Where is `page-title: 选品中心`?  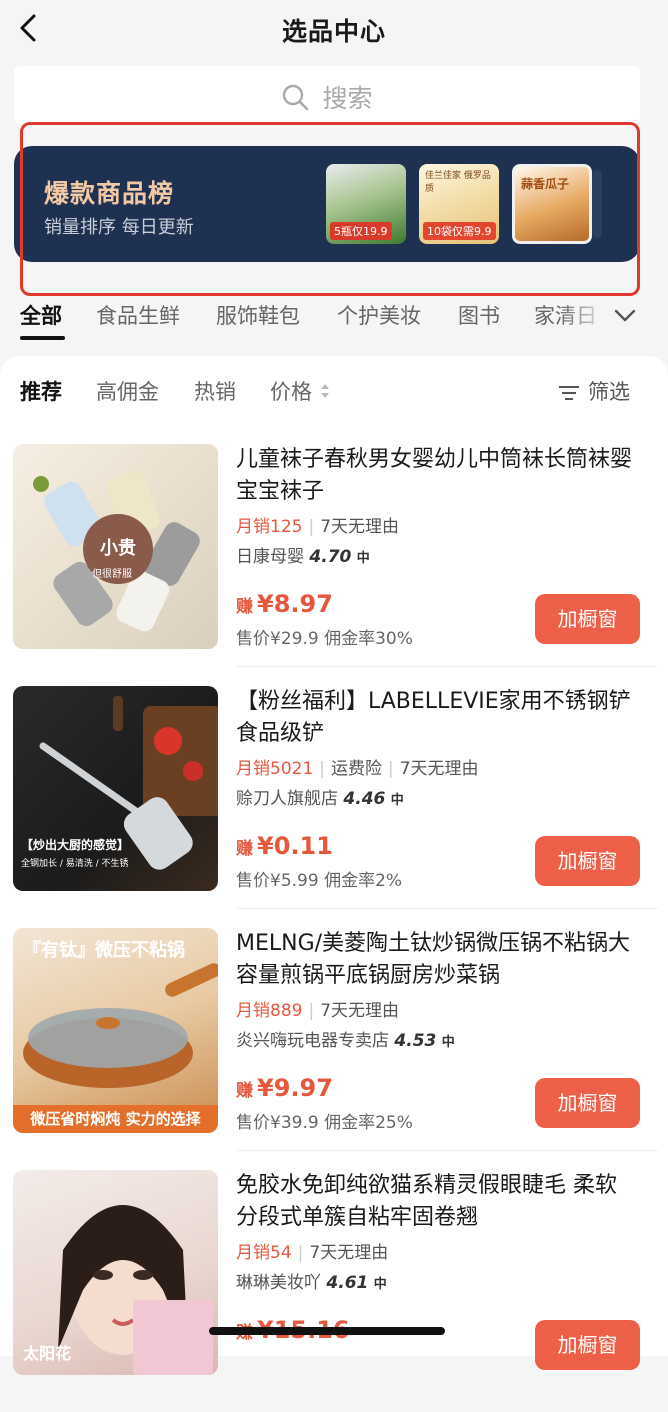 page-title: 选品中心 is located at coordinates (333, 31).